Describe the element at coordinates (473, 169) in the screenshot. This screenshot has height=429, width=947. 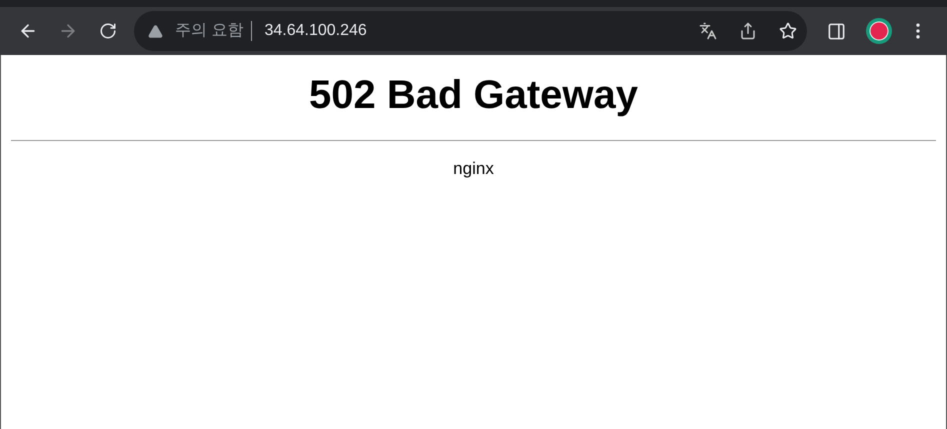
I see `server-label: nginx` at that location.